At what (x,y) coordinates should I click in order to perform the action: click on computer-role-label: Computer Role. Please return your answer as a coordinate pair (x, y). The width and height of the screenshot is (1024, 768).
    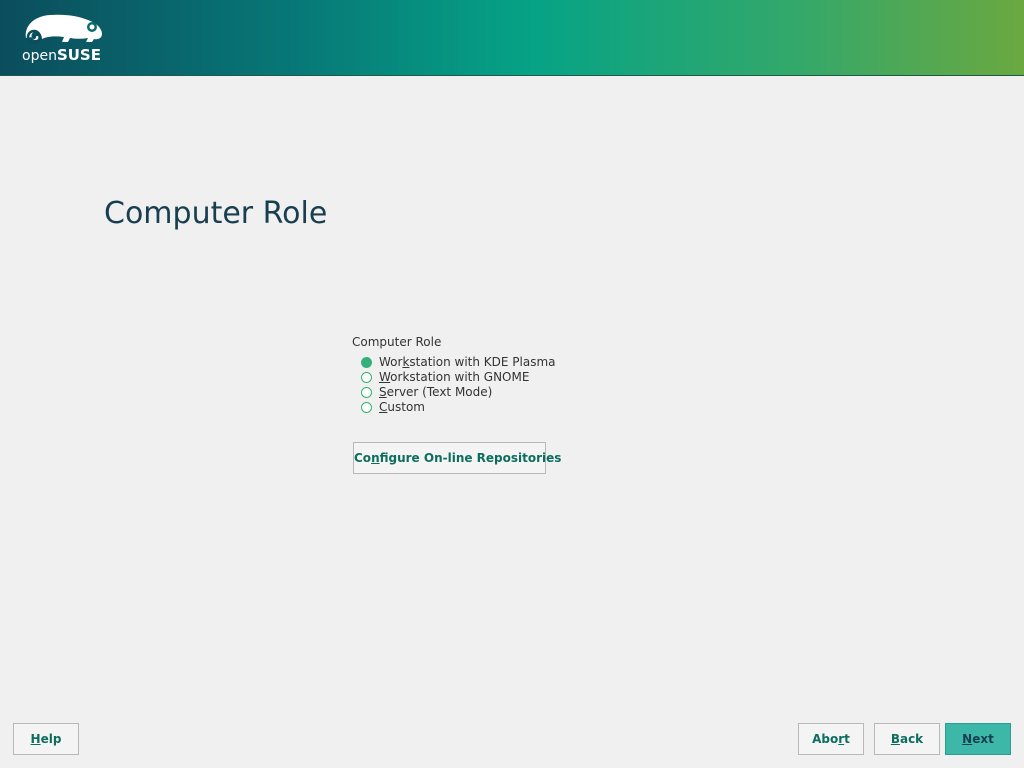
    Looking at the image, I should click on (397, 342).